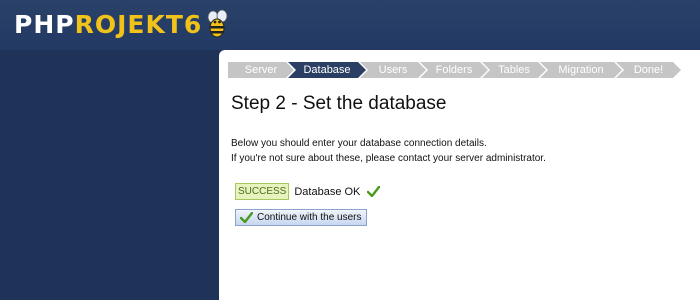 This screenshot has width=700, height=300. I want to click on phprojekt-logo: PHP ROJEKT6, so click(122, 24).